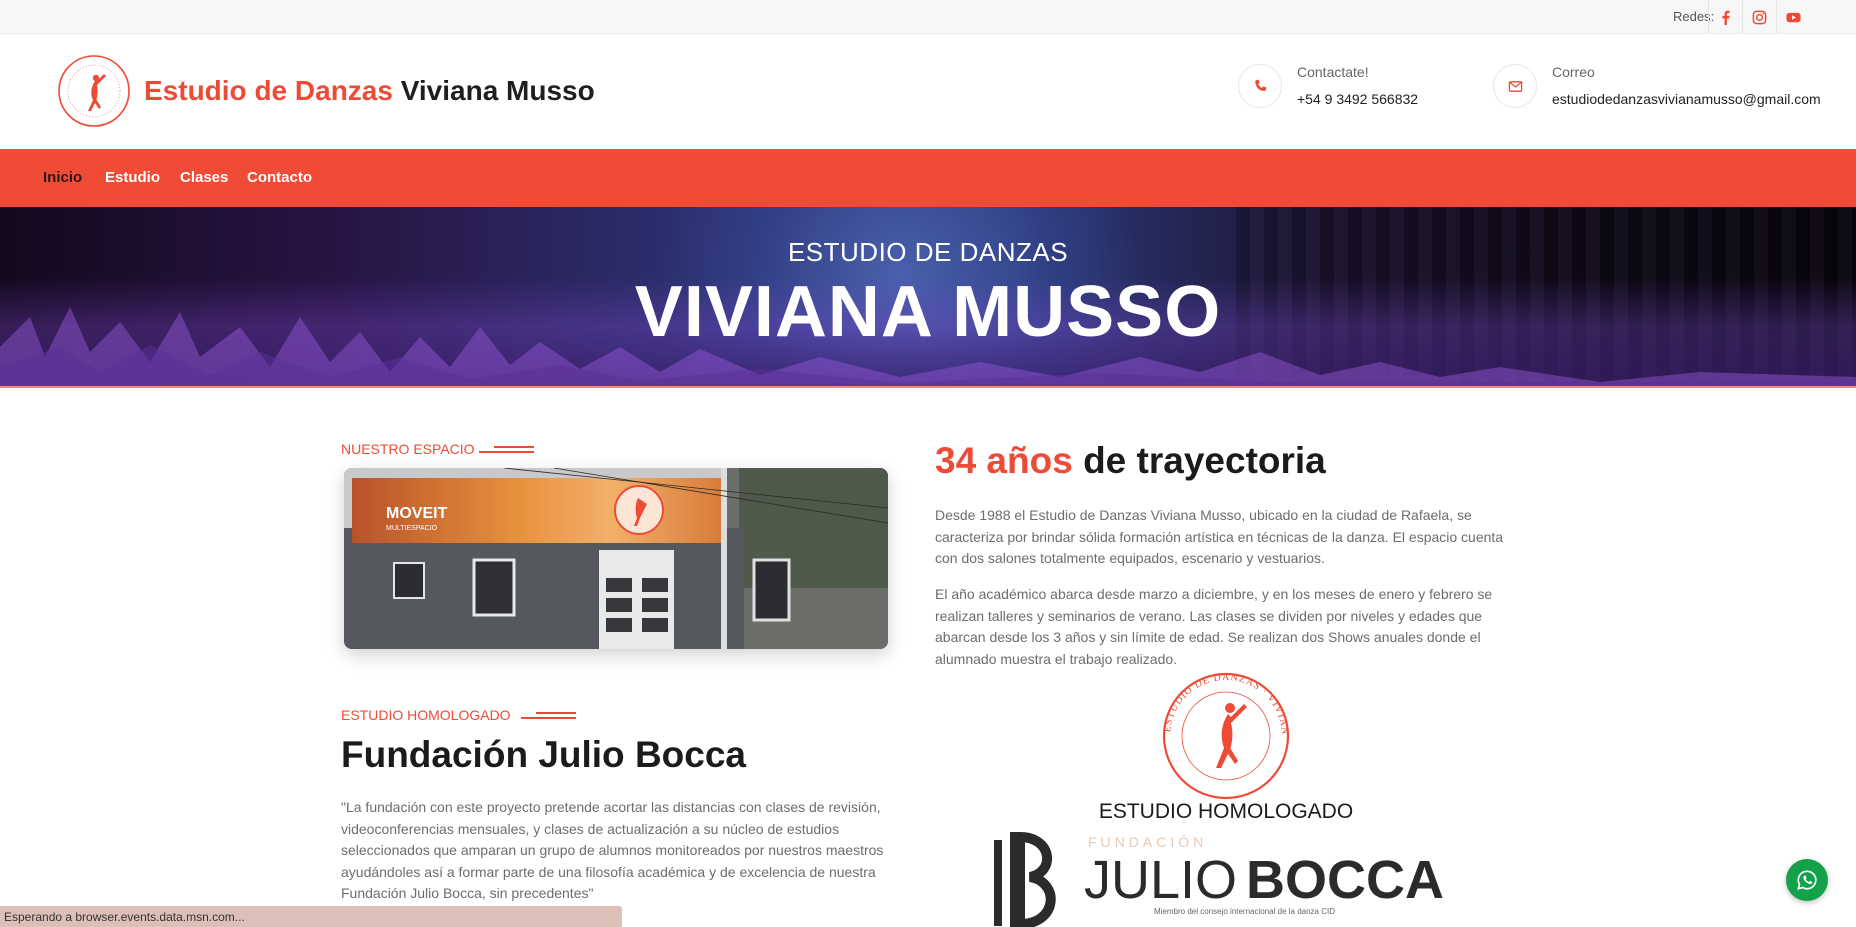  I want to click on studio-logo, so click(94, 91).